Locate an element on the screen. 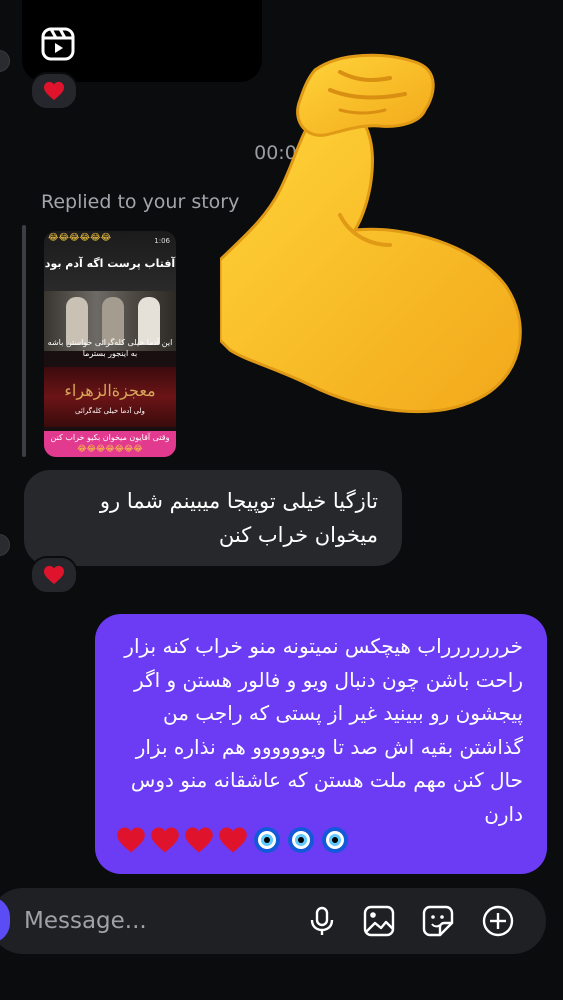 Image resolution: width=563 pixels, height=1000 pixels. reels-icon is located at coordinates (58, 44).